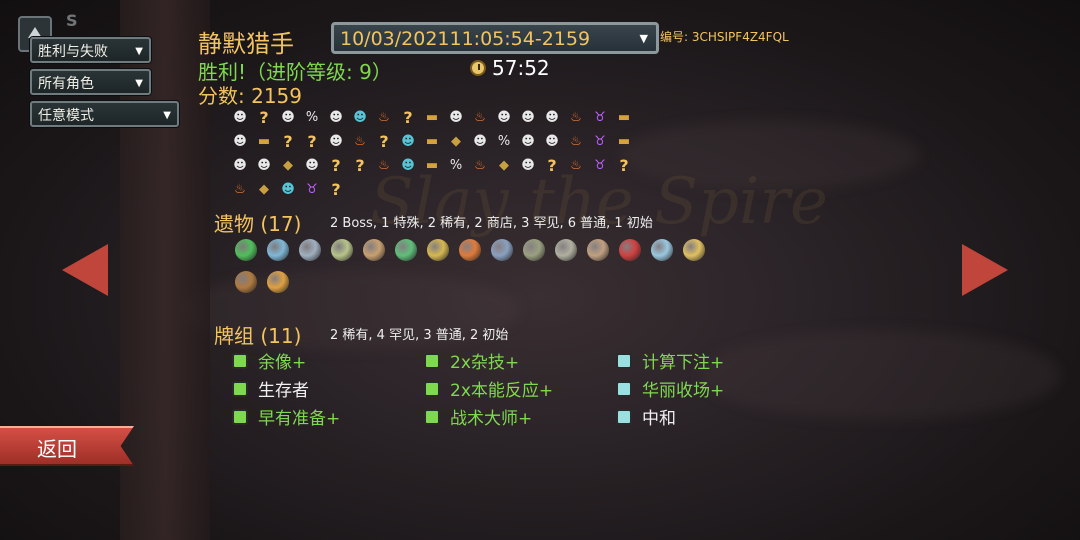  What do you see at coordinates (566, 250) in the screenshot?
I see `bird-cage-relic-icon` at bounding box center [566, 250].